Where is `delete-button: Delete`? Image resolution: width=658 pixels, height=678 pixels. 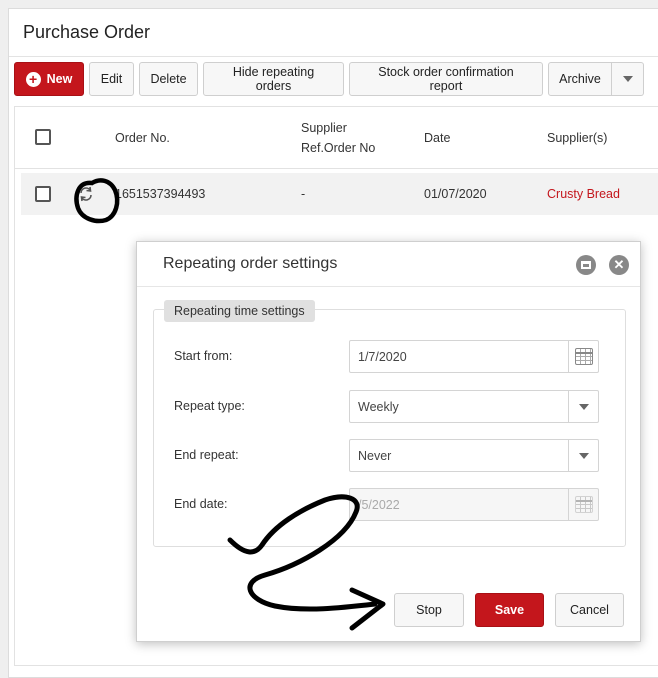
delete-button: Delete is located at coordinates (168, 79).